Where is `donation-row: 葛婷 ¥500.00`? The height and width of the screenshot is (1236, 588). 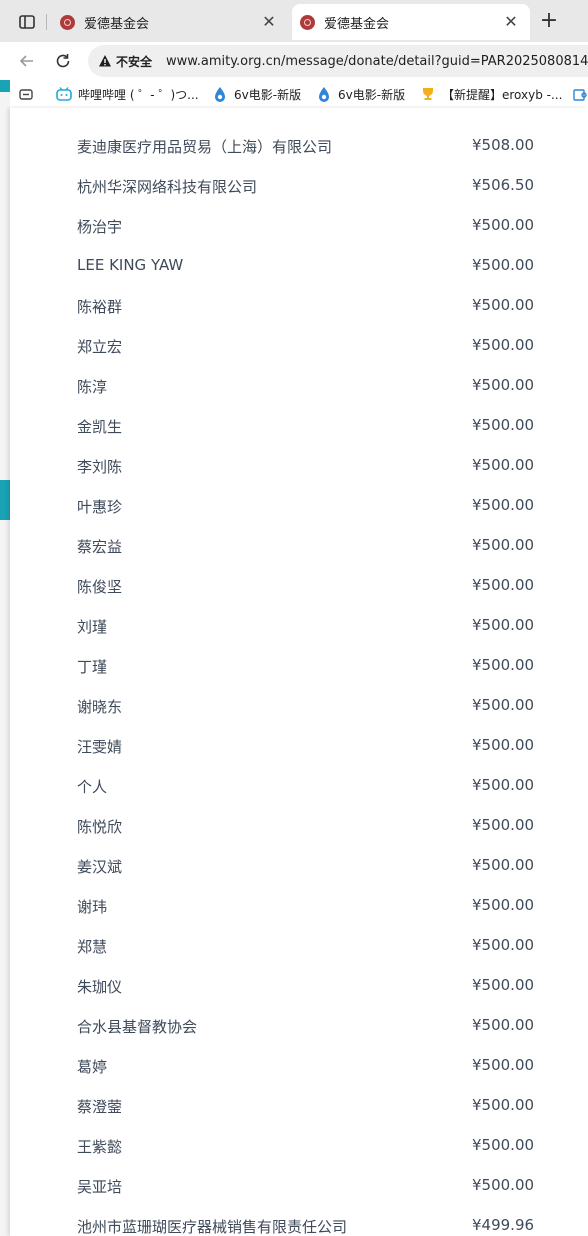 donation-row: 葛婷 ¥500.00 is located at coordinates (299, 1066).